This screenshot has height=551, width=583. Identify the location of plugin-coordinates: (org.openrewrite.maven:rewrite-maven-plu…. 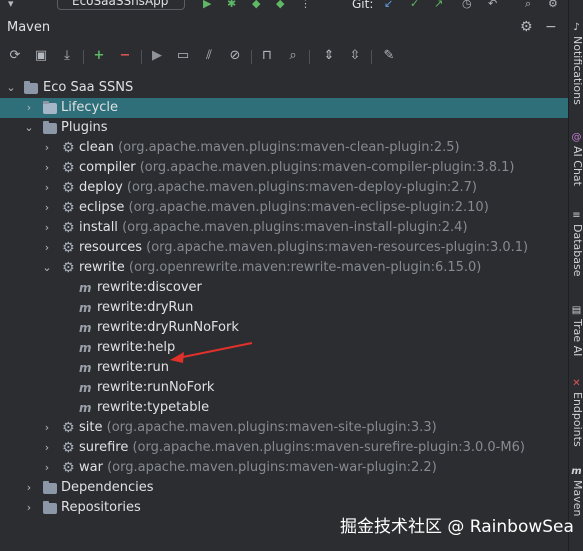
(305, 267).